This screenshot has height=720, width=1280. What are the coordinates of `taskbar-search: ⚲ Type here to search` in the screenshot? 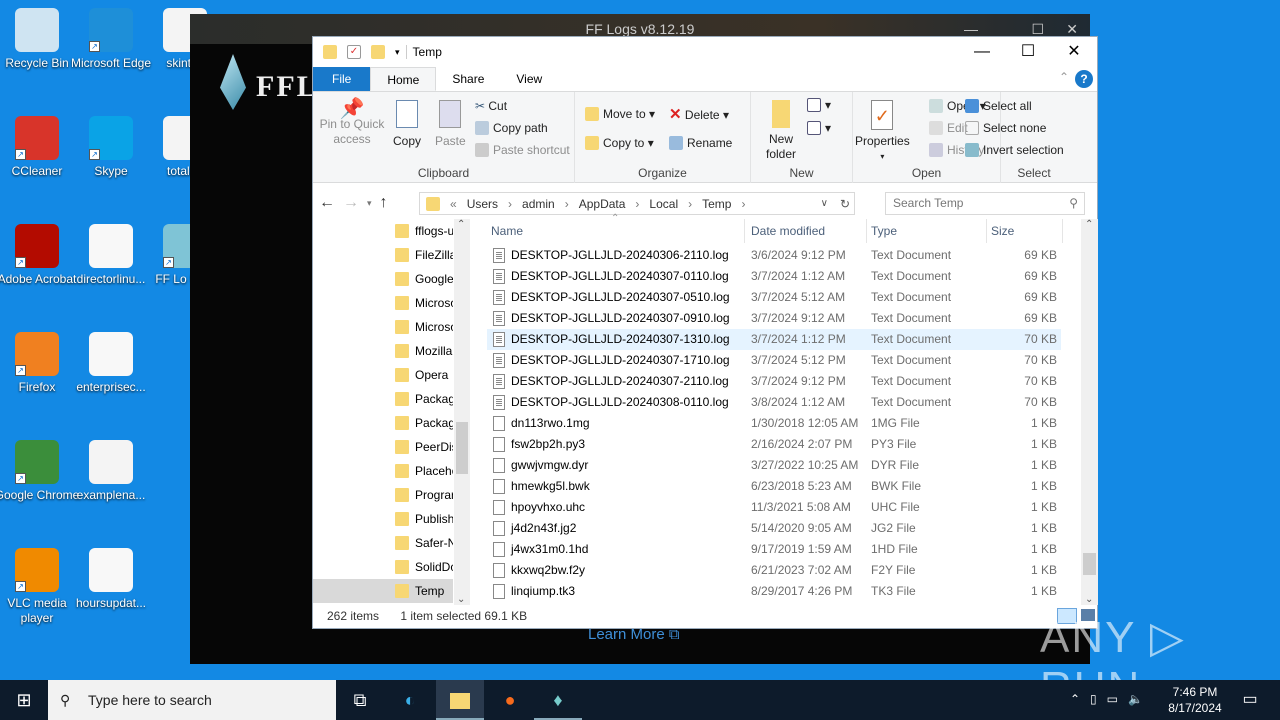 It's located at (192, 700).